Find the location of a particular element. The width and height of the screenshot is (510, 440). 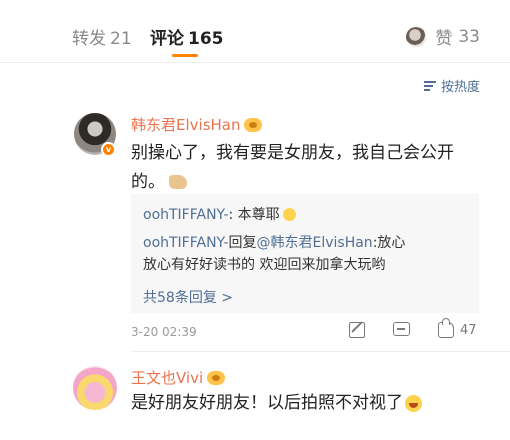

comment-username: 韩东君ElvisHan is located at coordinates (197, 124).